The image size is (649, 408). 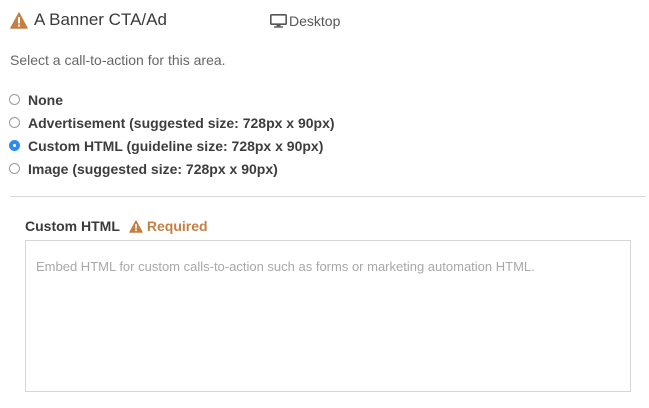 What do you see at coordinates (100, 19) in the screenshot?
I see `section-title: A Banner CTA/Ad` at bounding box center [100, 19].